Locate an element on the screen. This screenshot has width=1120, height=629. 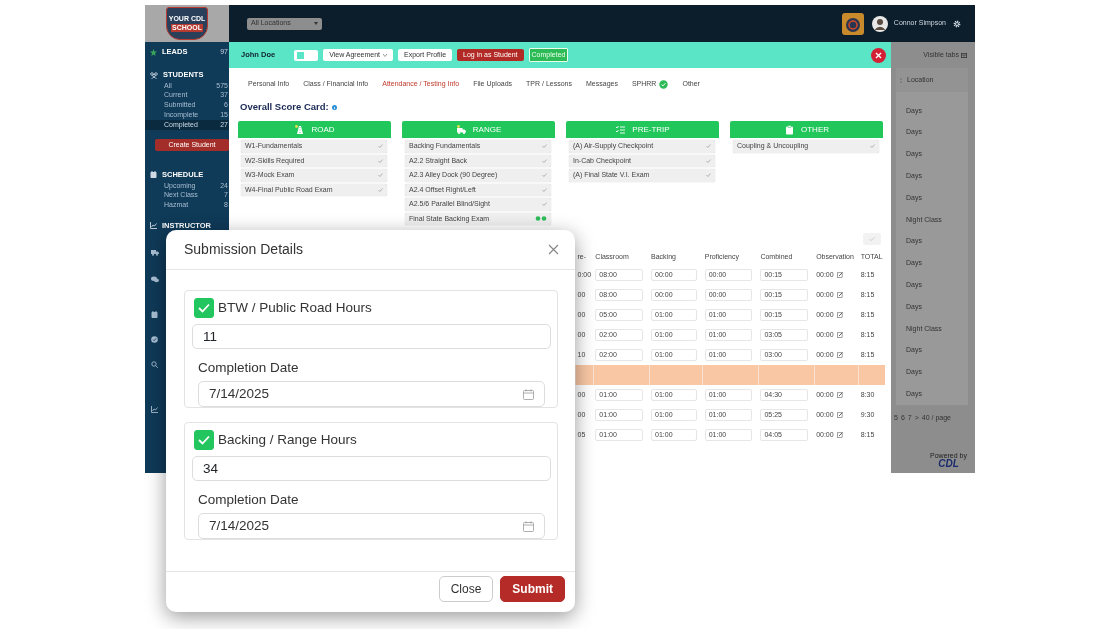
table-icon is located at coordinates (964, 55).